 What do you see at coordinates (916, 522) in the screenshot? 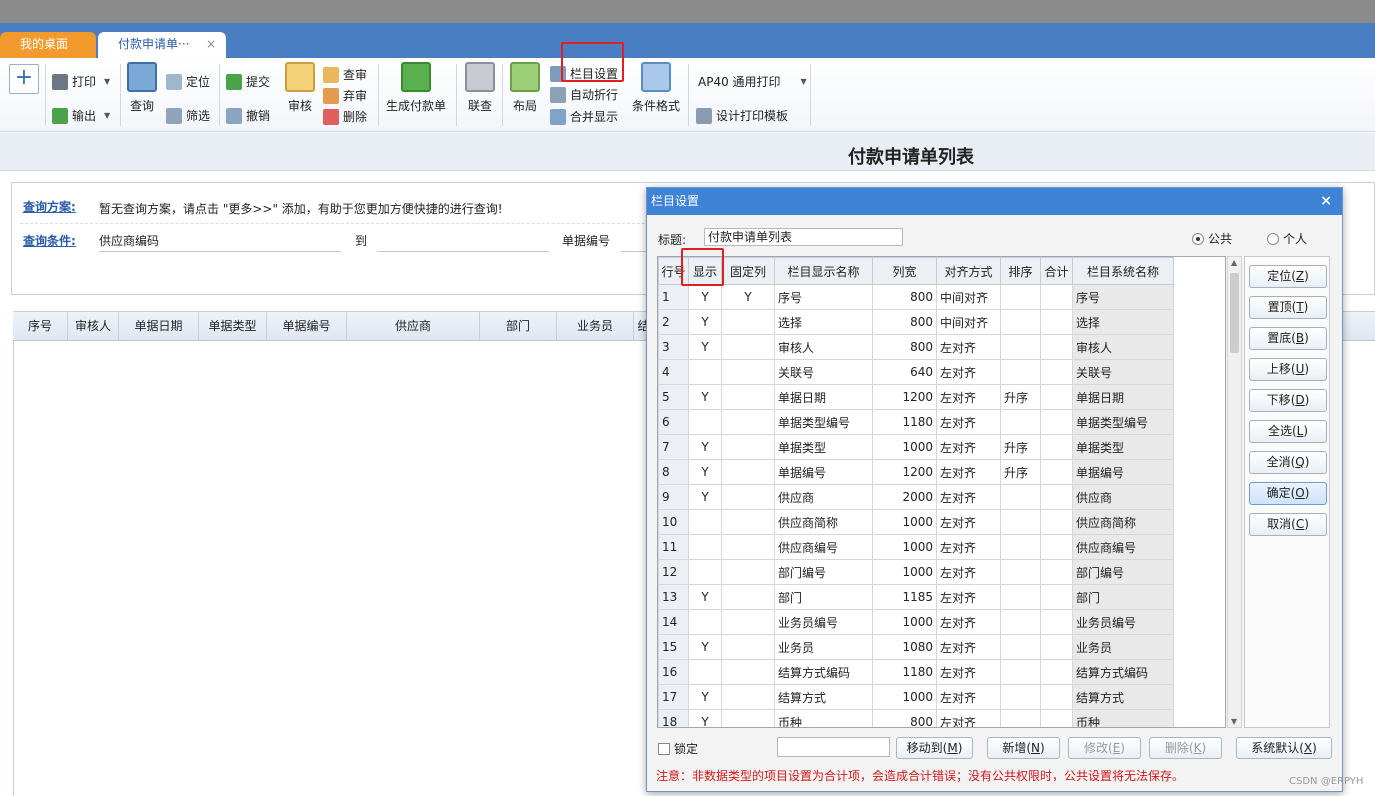
I see `table-row: 10 供应商简称 1000 左对齐 供应商简称` at bounding box center [916, 522].